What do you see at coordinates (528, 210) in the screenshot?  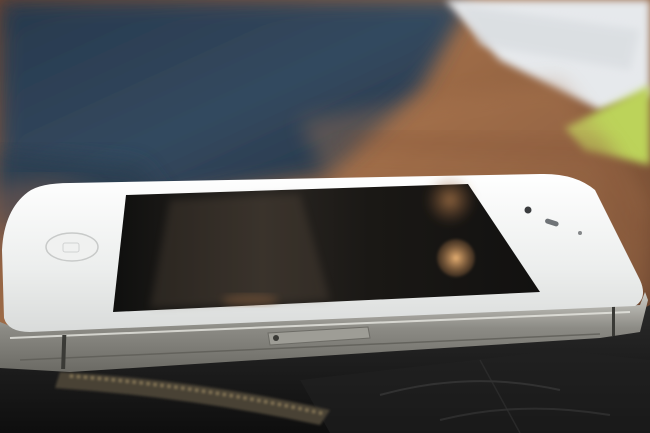 I see `front-camera-icon` at bounding box center [528, 210].